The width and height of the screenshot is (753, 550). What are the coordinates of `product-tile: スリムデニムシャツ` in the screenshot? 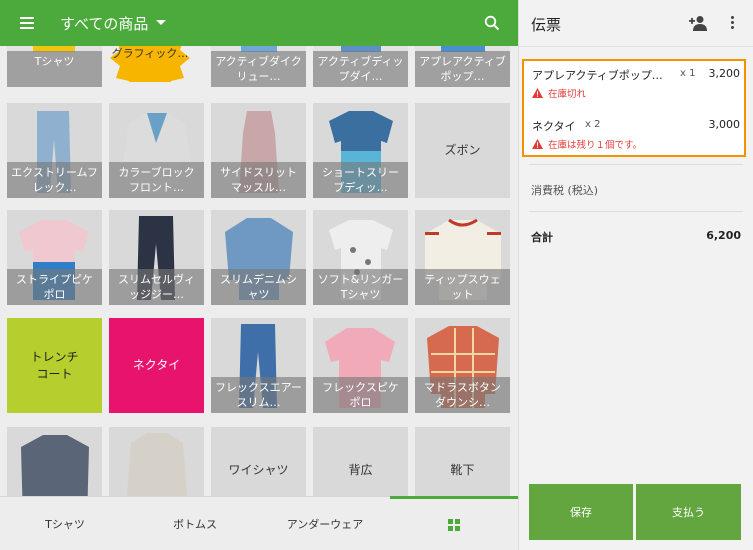 It's located at (258, 257).